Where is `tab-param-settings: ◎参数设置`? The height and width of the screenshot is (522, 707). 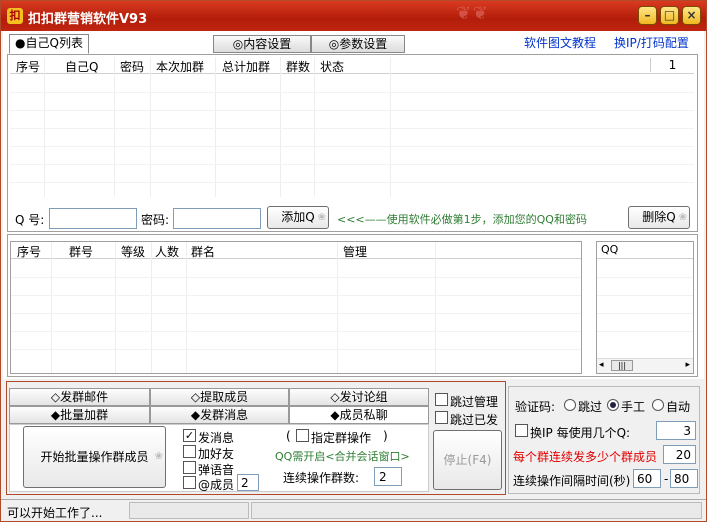 tab-param-settings: ◎参数设置 is located at coordinates (358, 44).